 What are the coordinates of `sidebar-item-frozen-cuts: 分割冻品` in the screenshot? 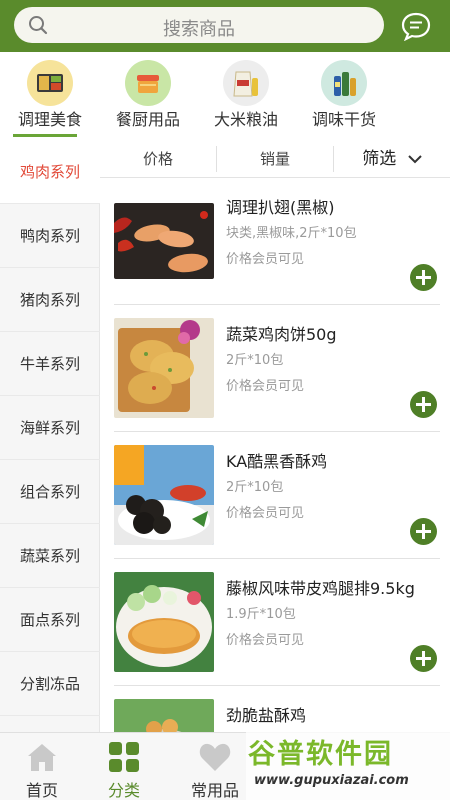 It's located at (50, 684).